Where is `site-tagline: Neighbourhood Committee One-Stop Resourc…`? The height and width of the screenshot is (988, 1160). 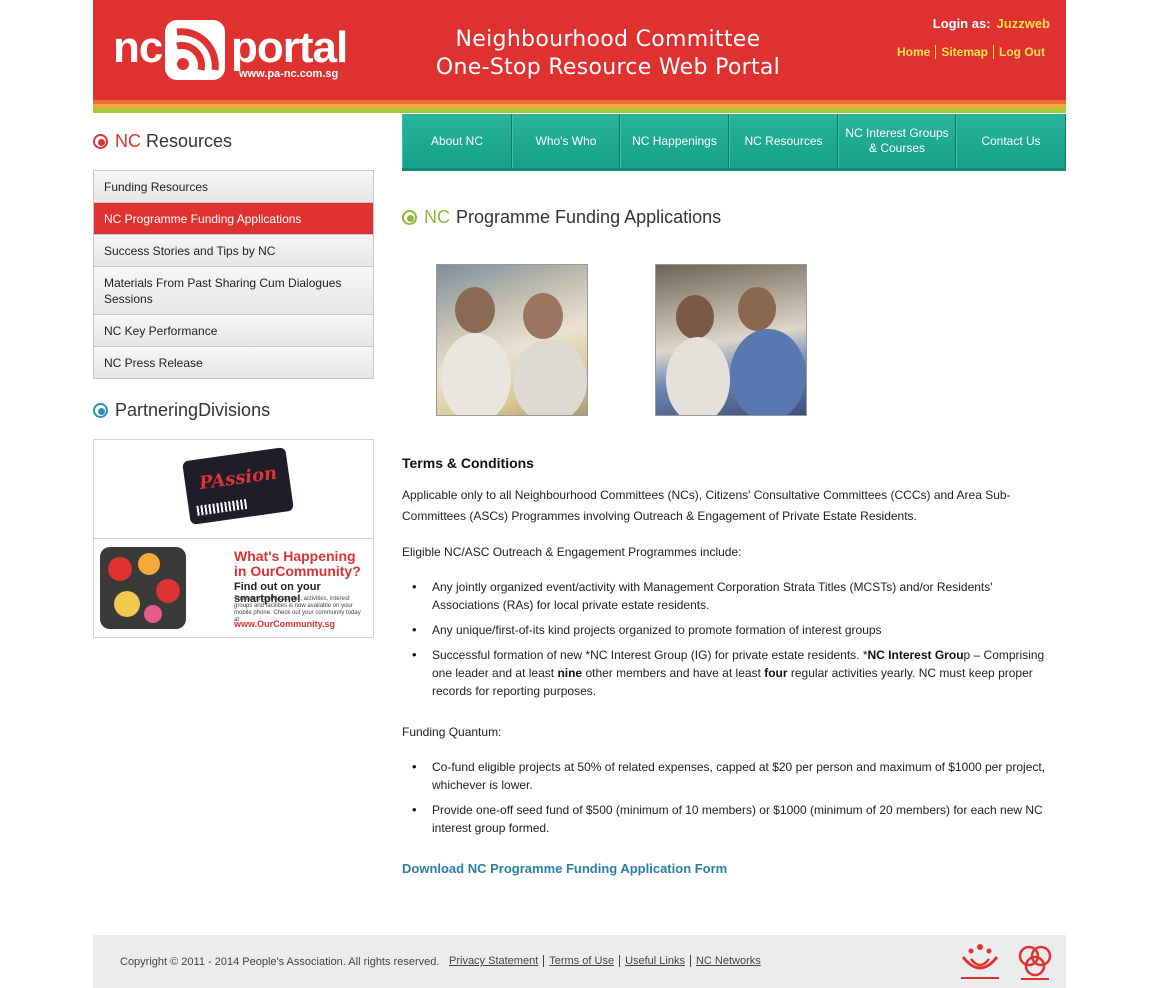 site-tagline: Neighbourhood Committee One-Stop Resourc… is located at coordinates (608, 54).